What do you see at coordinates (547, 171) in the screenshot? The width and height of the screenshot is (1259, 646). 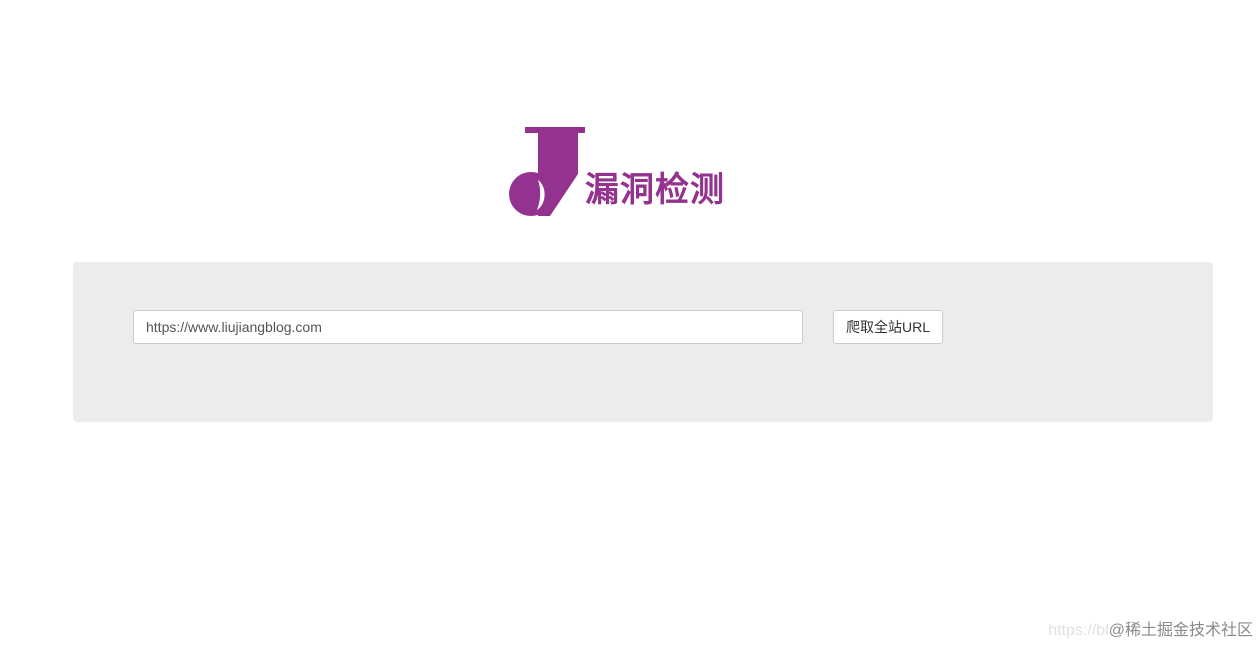 I see `j-logo-icon` at bounding box center [547, 171].